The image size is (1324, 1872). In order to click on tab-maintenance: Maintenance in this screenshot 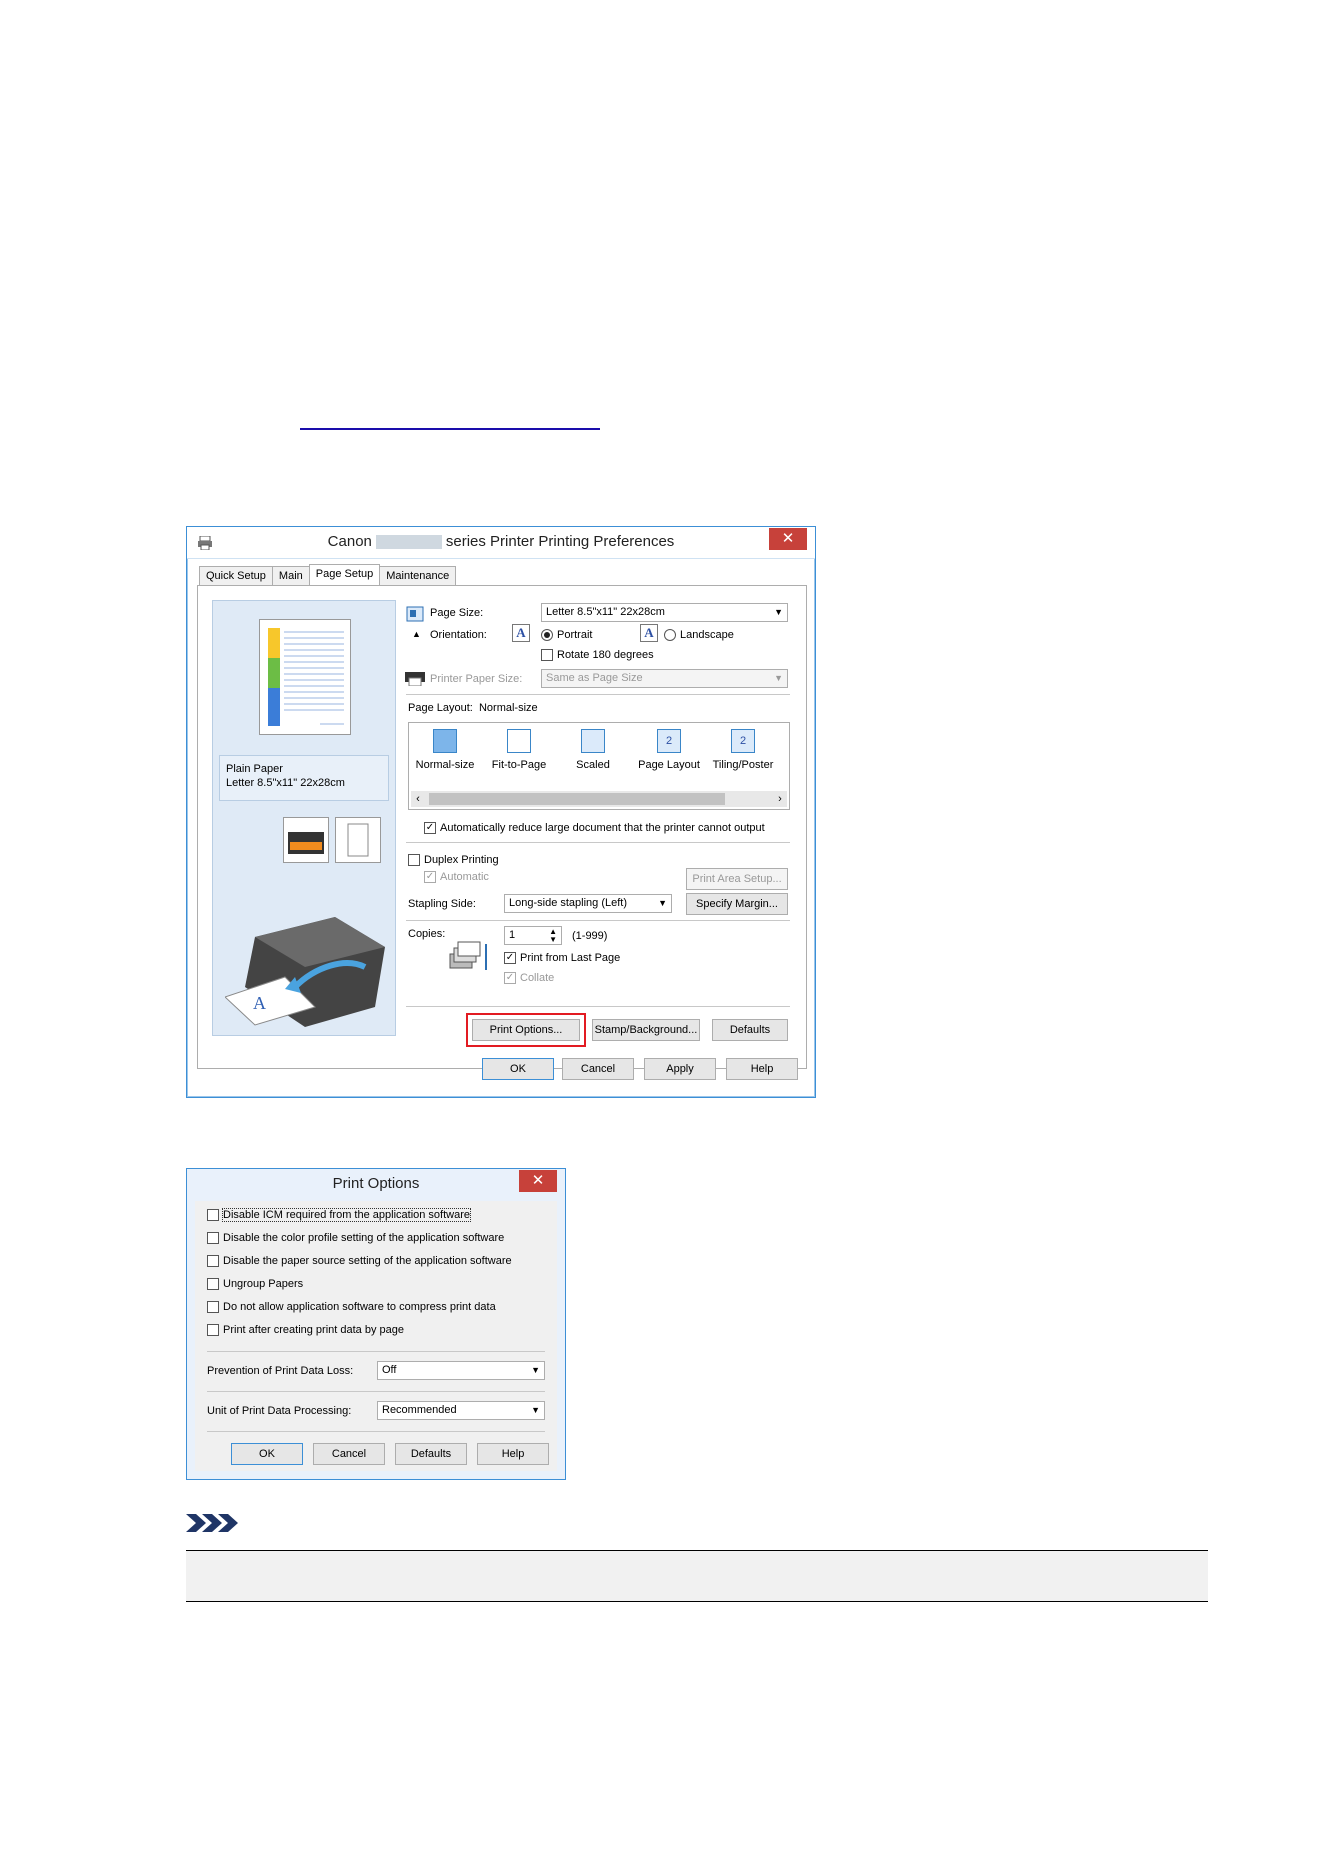, I will do `click(418, 575)`.